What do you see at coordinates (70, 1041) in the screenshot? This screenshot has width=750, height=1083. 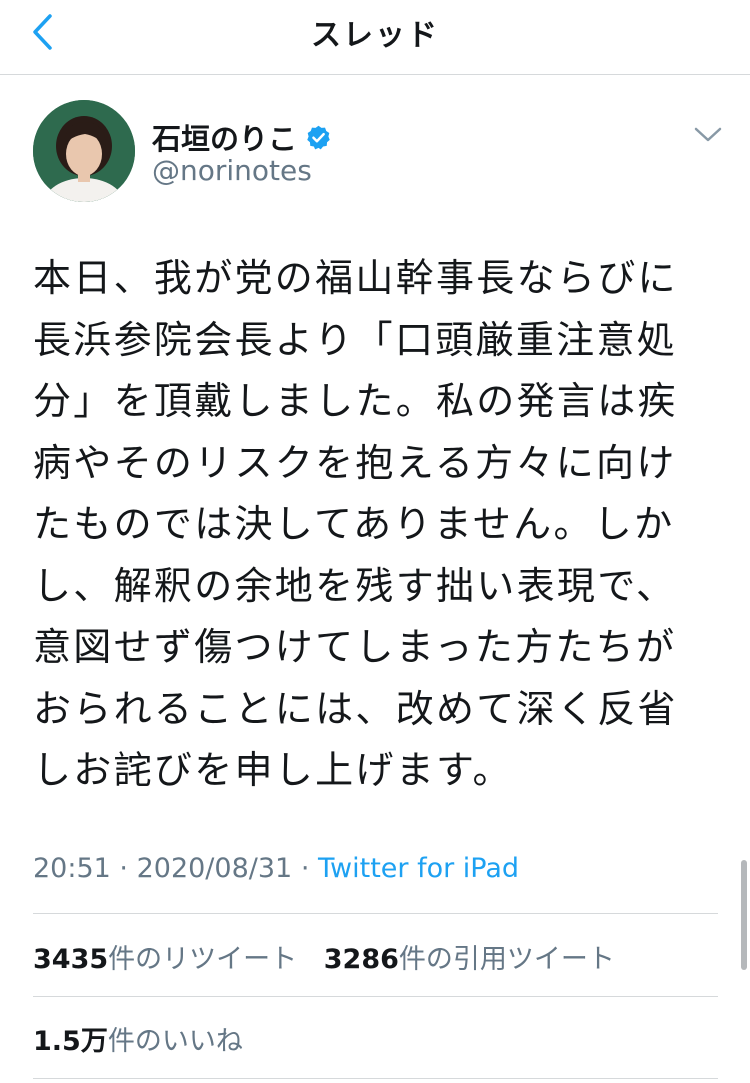 I see `like-count: 1.5万` at bounding box center [70, 1041].